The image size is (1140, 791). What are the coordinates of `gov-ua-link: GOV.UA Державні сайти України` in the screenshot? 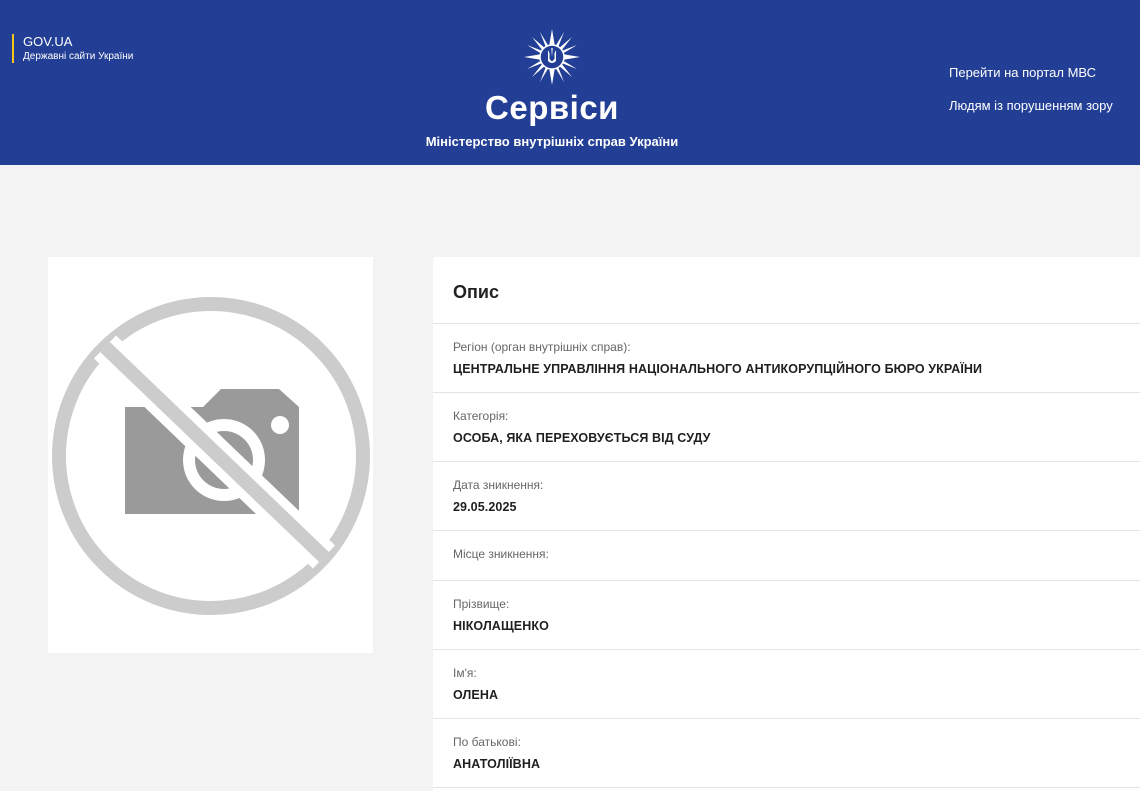 It's located at (72, 48).